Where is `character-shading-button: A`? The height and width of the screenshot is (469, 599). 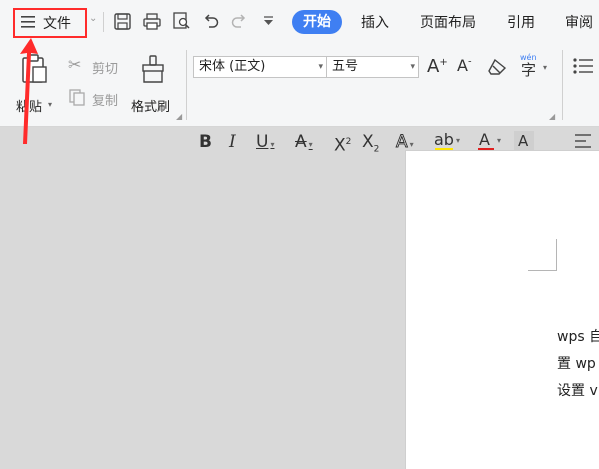 character-shading-button: A is located at coordinates (524, 141).